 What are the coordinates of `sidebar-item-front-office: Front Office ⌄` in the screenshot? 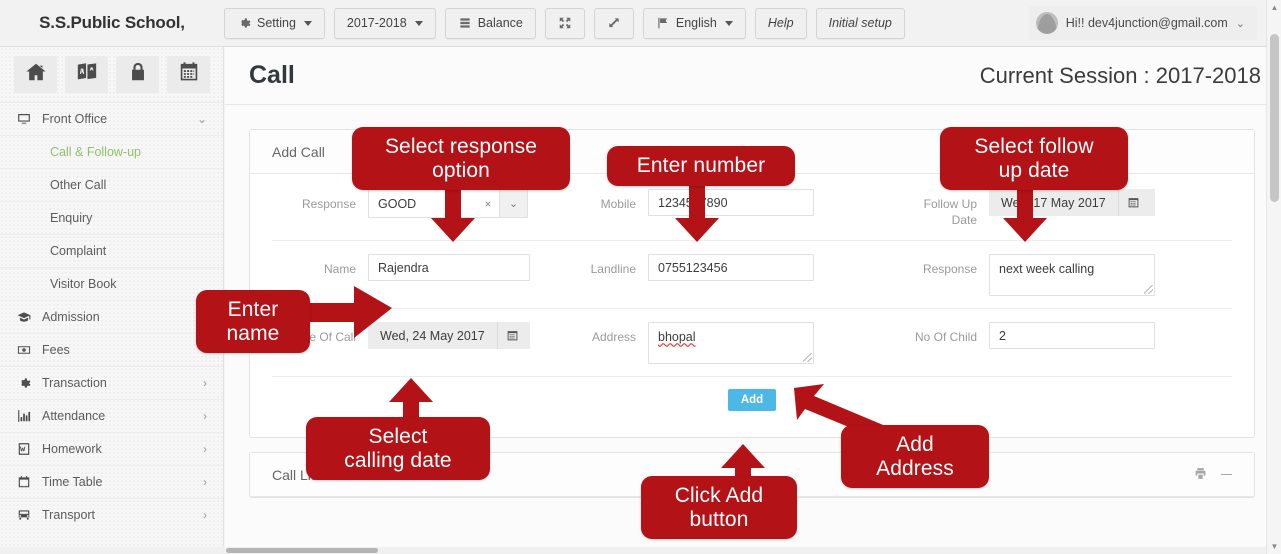 It's located at (111, 118).